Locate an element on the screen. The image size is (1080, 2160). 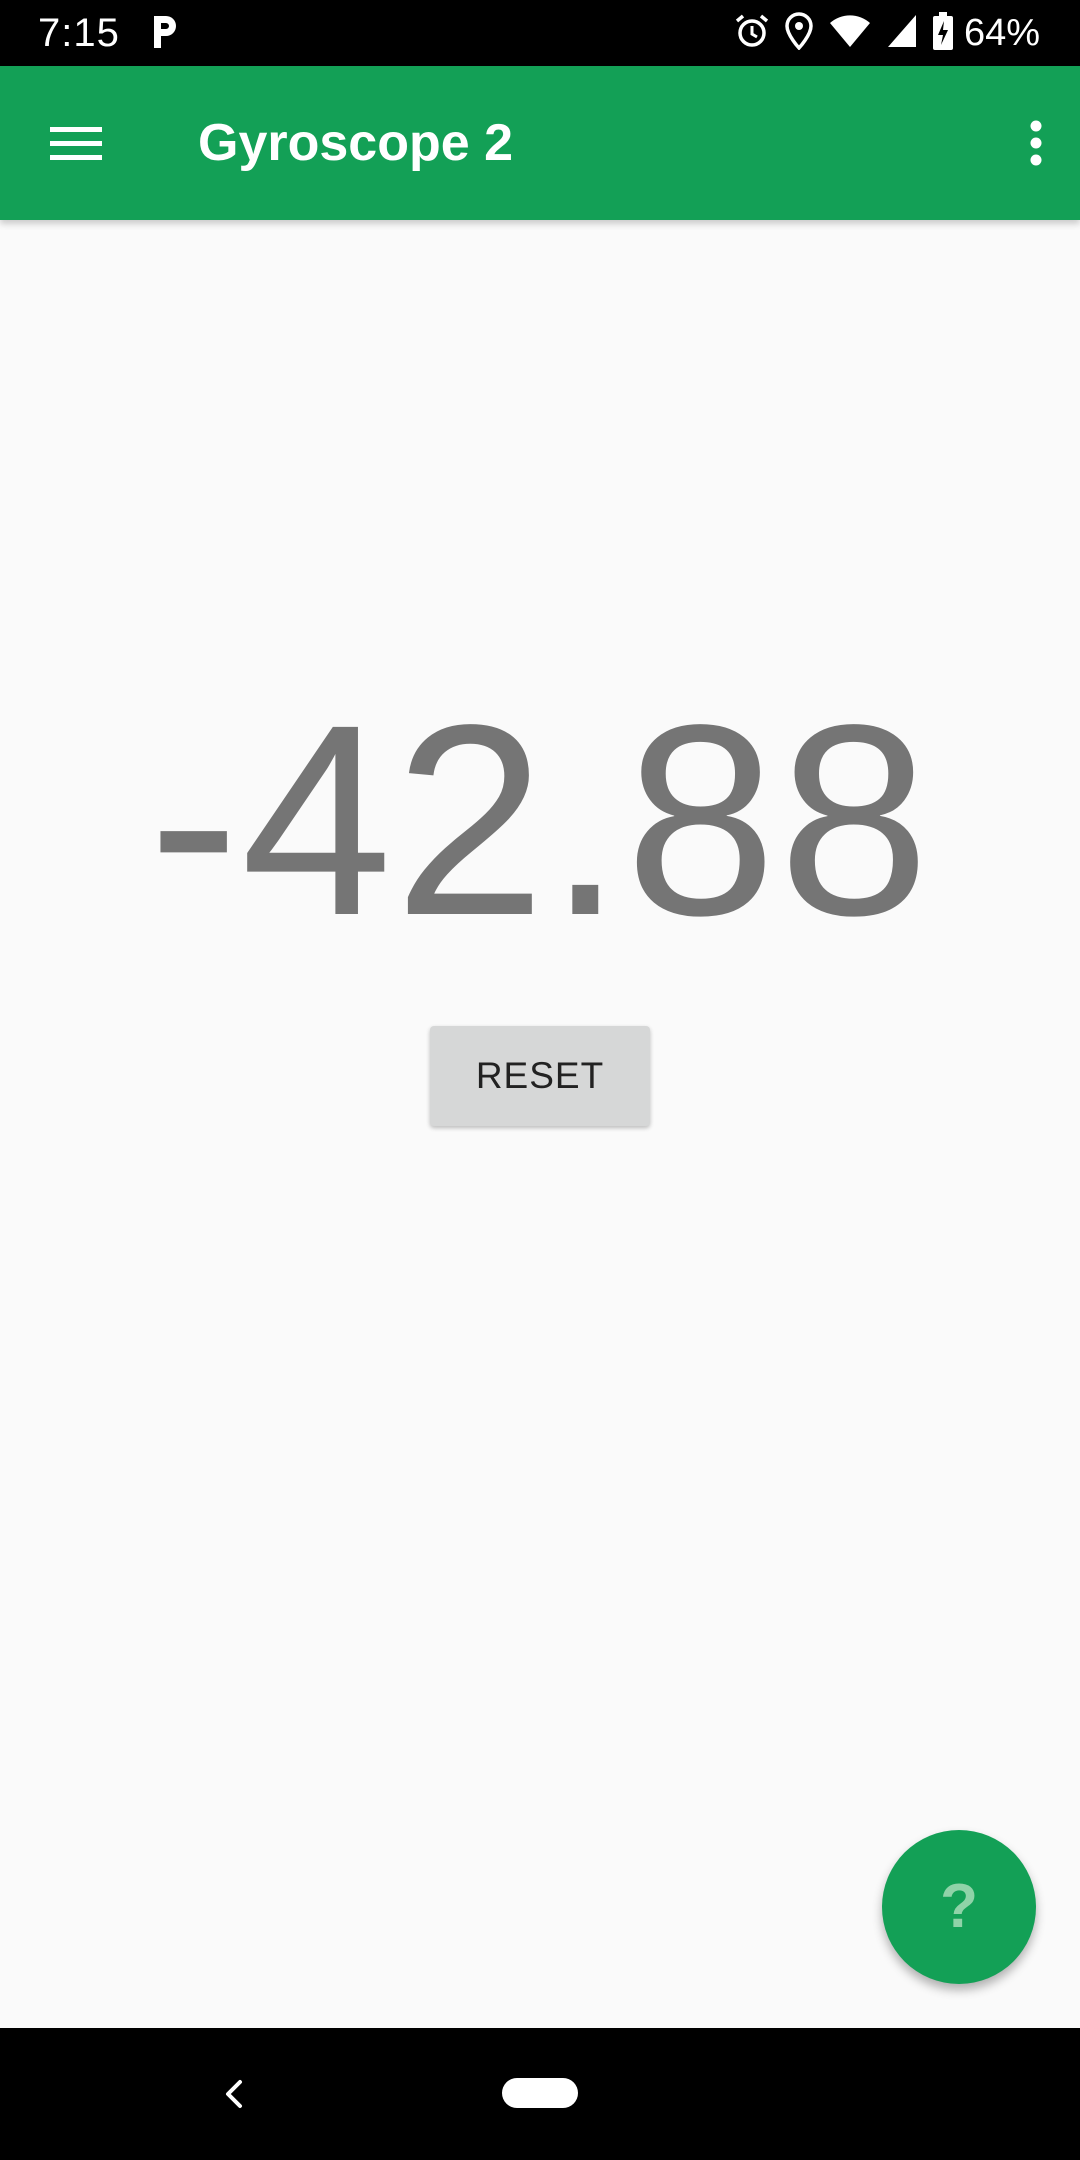
more-vert-icon is located at coordinates (1028, 143).